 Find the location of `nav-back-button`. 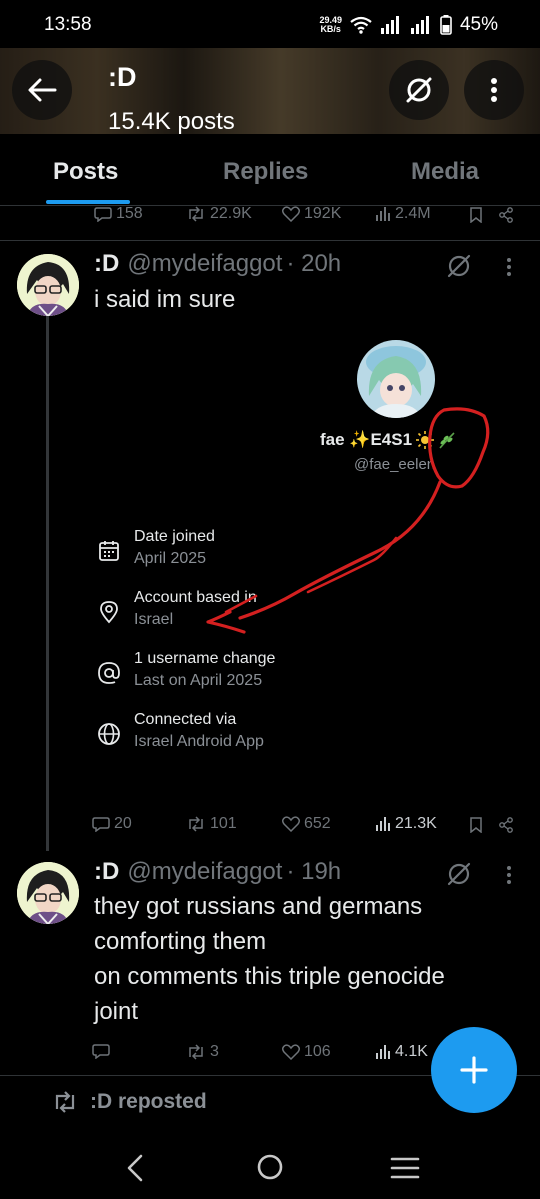

nav-back-button is located at coordinates (135, 1168).